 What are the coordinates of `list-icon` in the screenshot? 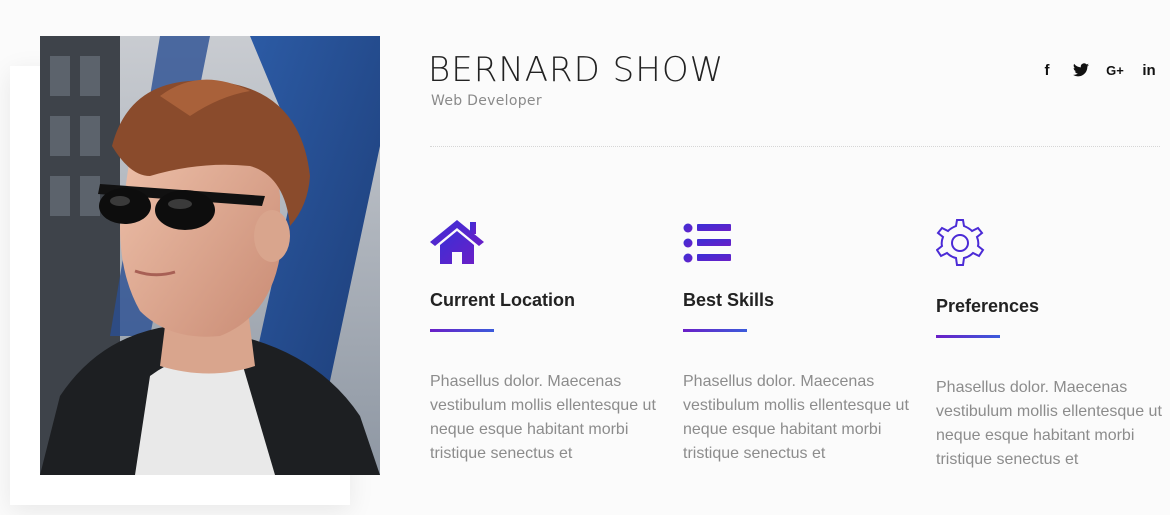 It's located at (707, 243).